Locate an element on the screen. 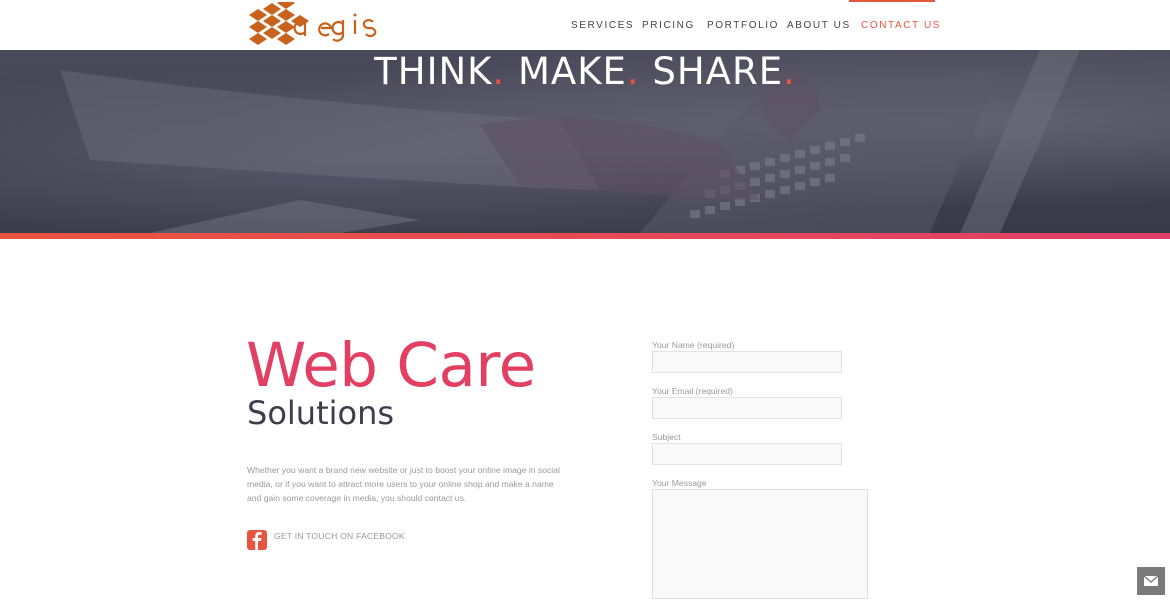 The image size is (1170, 600). hero-accent-bar is located at coordinates (585, 236).